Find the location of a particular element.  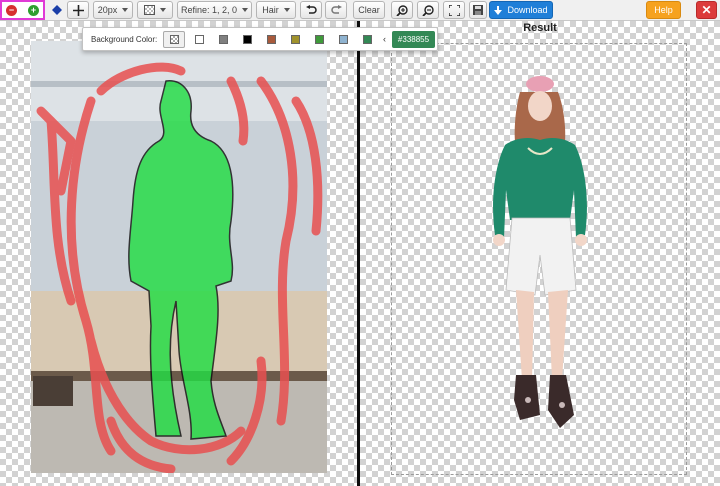

floppy-disk-icon is located at coordinates (478, 10).